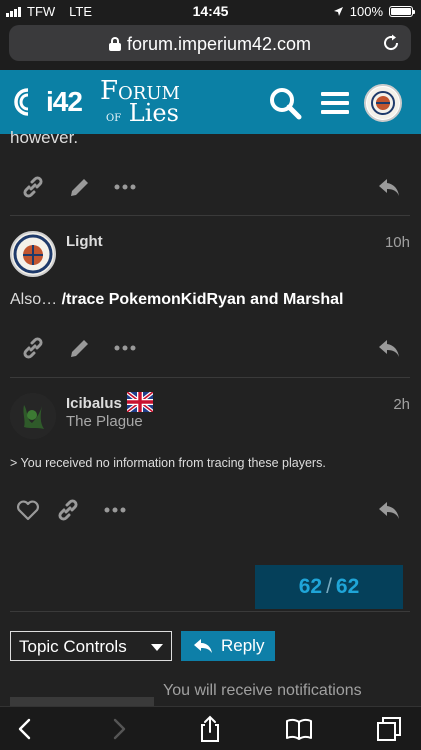 The image size is (421, 750). I want to click on reply-button-label: Reply, so click(243, 645).